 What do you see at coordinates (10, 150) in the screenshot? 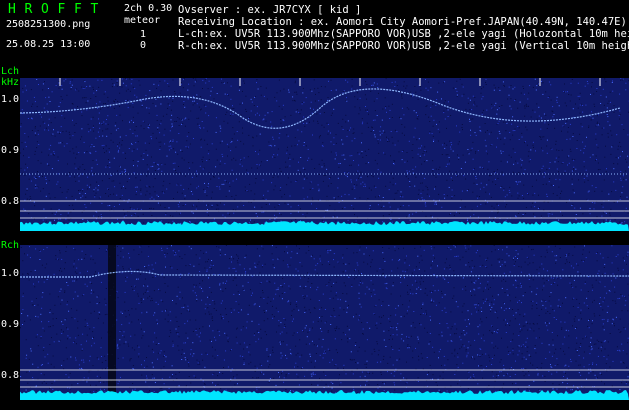
I see `lch-y-tick: 0.9` at bounding box center [10, 150].